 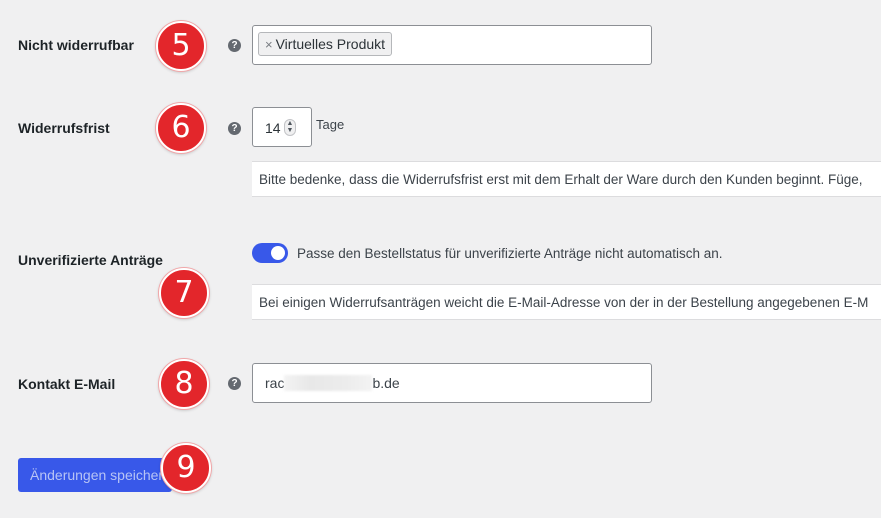 I want to click on widerrufsfrist-value: 14, so click(x=273, y=128).